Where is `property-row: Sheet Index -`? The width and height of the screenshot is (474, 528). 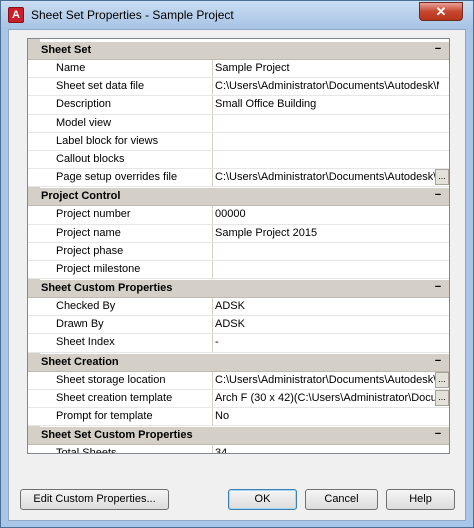 property-row: Sheet Index - is located at coordinates (238, 343).